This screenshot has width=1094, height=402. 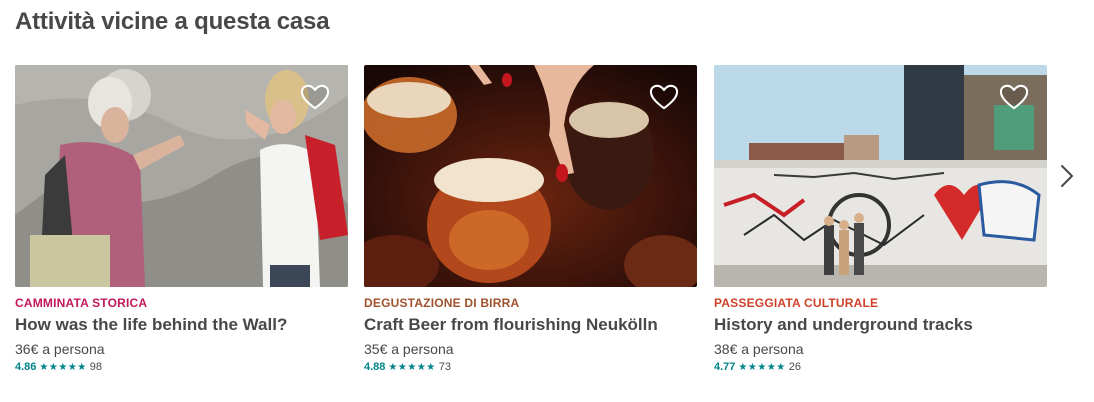 I want to click on activity-price: 38€ a persona, so click(x=759, y=349).